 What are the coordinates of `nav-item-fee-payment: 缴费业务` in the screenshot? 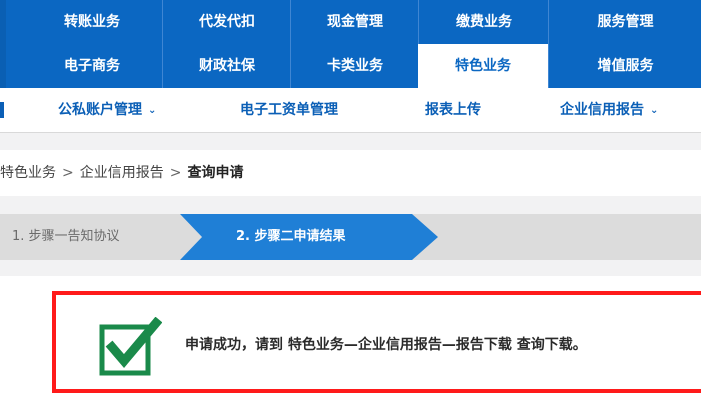 It's located at (483, 22).